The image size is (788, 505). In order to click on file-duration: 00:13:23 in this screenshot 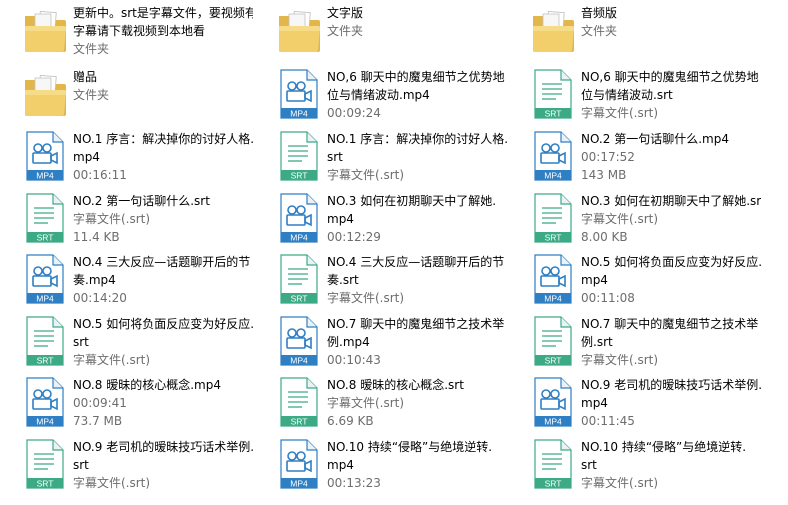, I will do `click(354, 483)`.